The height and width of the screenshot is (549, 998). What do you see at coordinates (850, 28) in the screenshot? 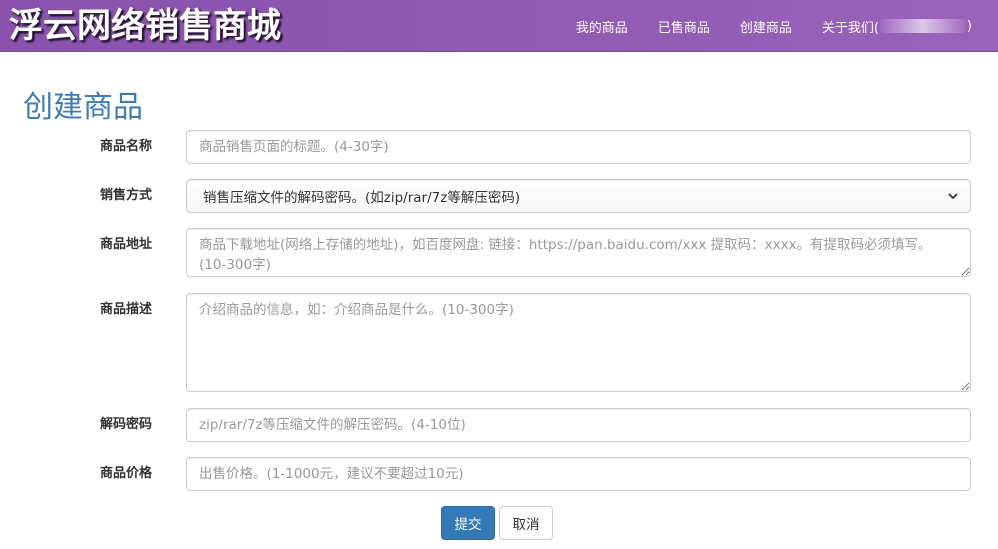
I see `about-prefix: 关于我们(` at bounding box center [850, 28].